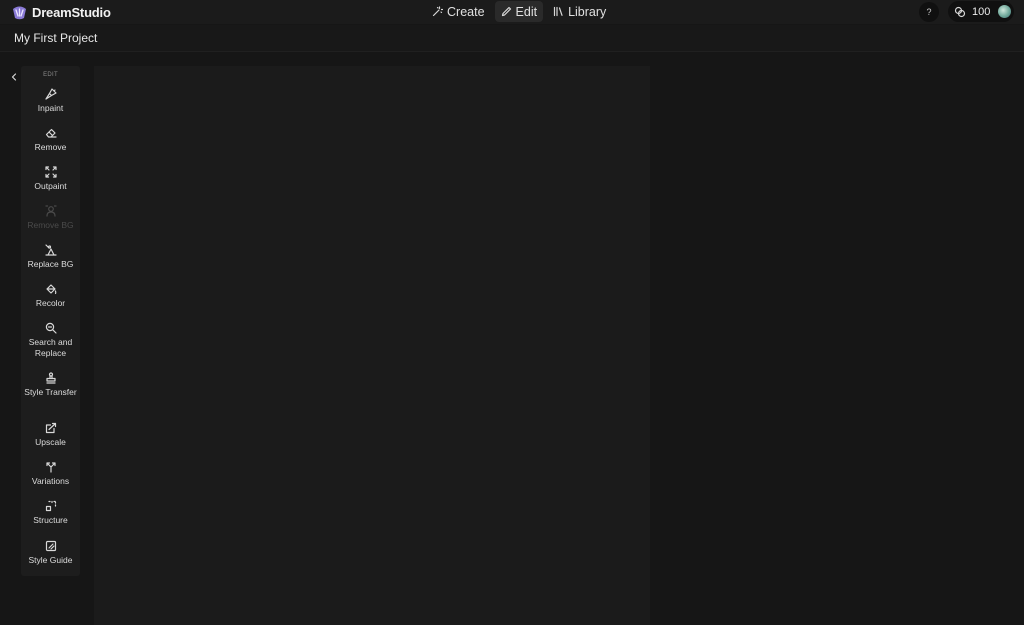  What do you see at coordinates (50, 172) in the screenshot?
I see `expand-icon` at bounding box center [50, 172].